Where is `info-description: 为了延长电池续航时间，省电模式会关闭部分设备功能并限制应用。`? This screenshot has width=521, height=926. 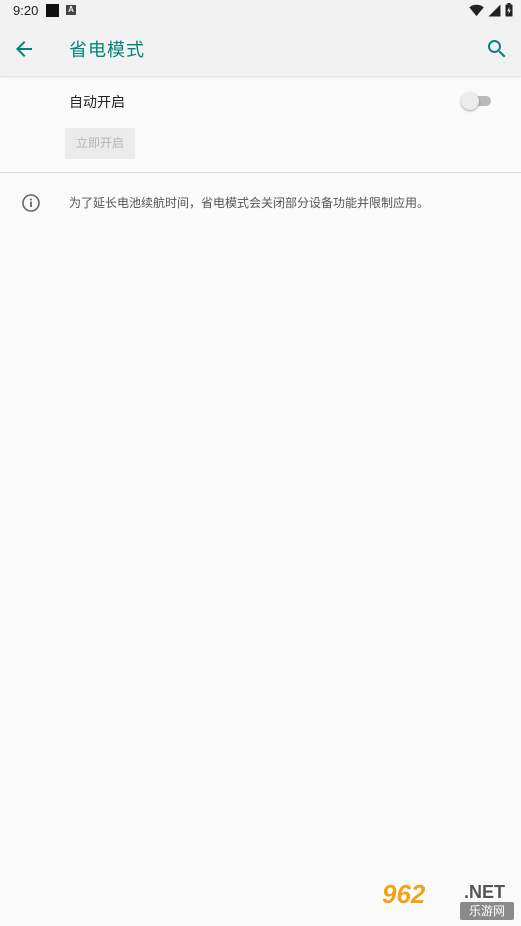 info-description: 为了延长电池续航时间，省电模式会关闭部分设备功能并限制应用。 is located at coordinates (249, 203).